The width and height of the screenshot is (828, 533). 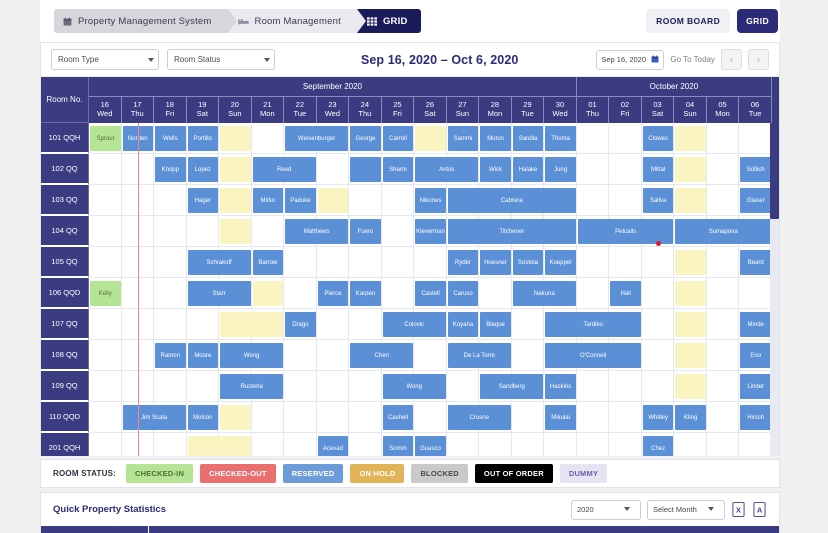 What do you see at coordinates (560, 110) in the screenshot?
I see `day-header-cell: 30 Wed` at bounding box center [560, 110].